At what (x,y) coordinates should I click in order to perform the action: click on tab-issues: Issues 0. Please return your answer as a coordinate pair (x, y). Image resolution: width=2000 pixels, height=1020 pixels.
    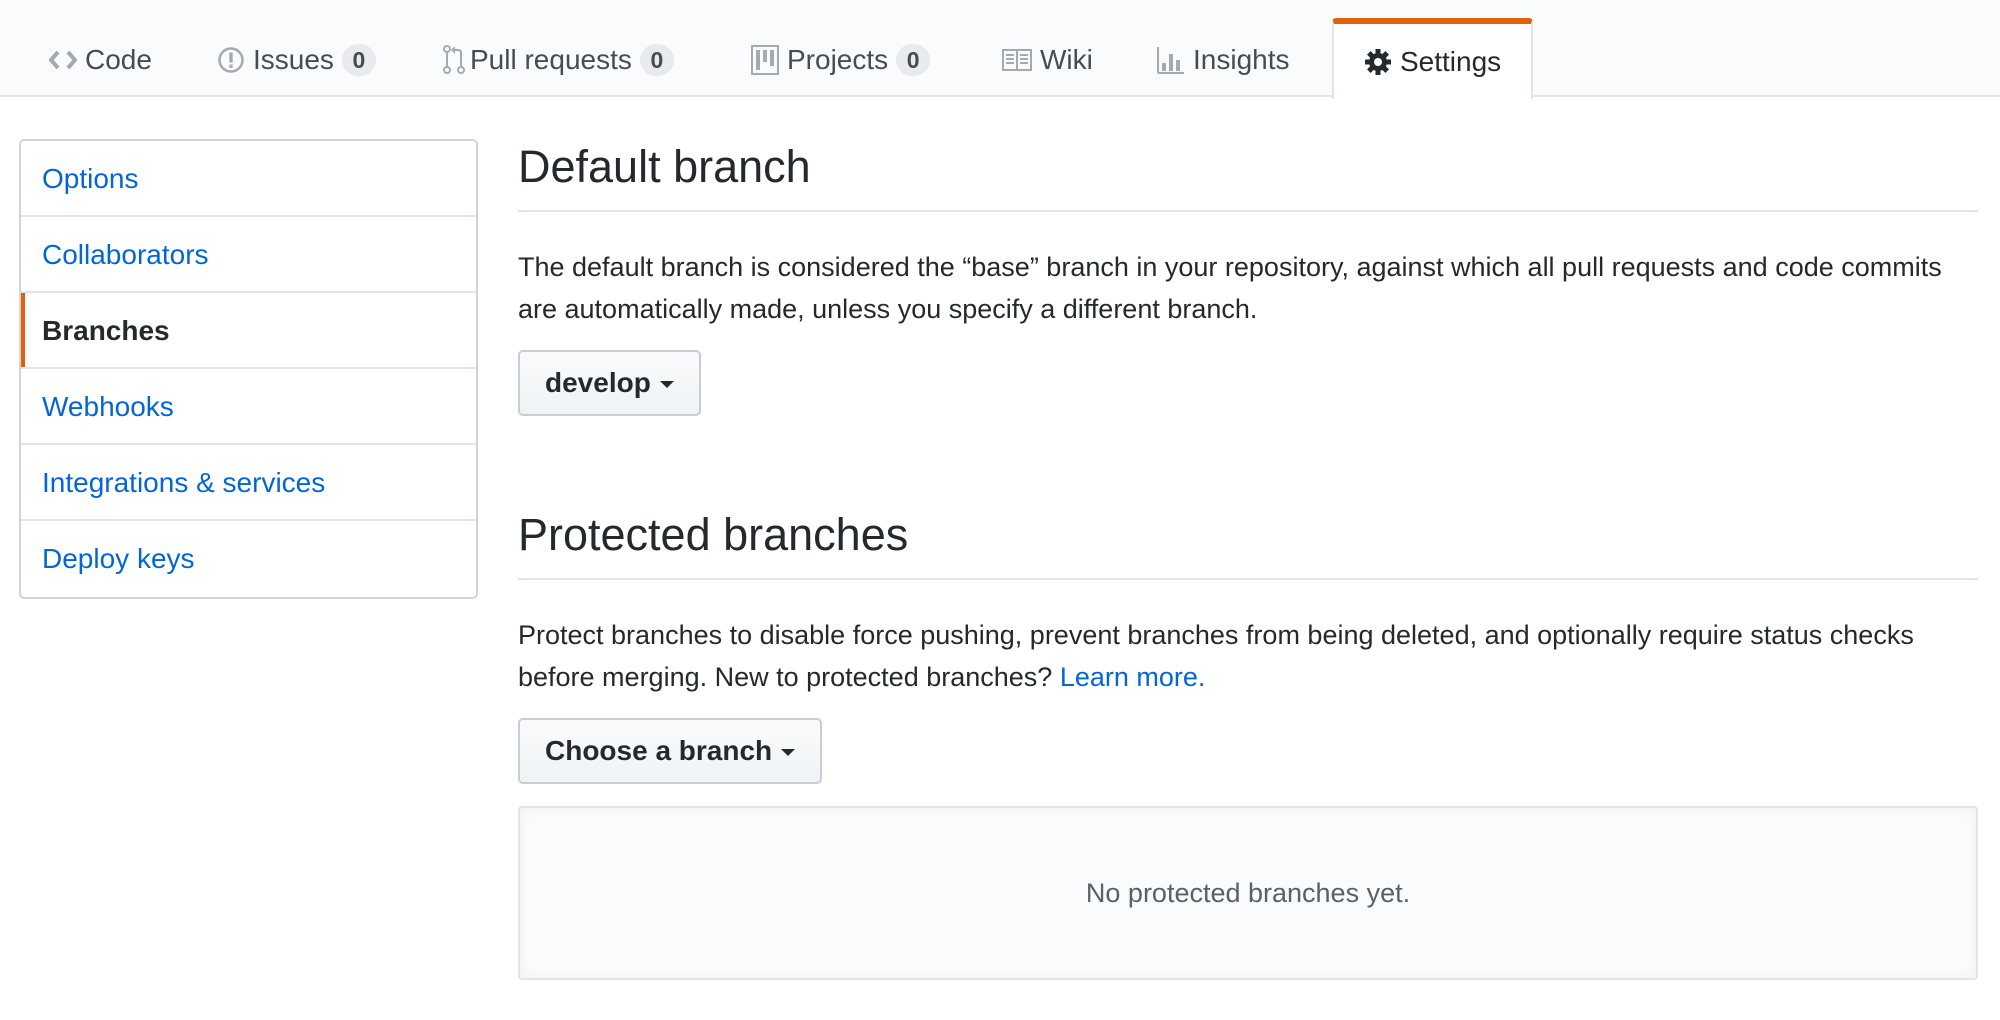
    Looking at the image, I should click on (296, 57).